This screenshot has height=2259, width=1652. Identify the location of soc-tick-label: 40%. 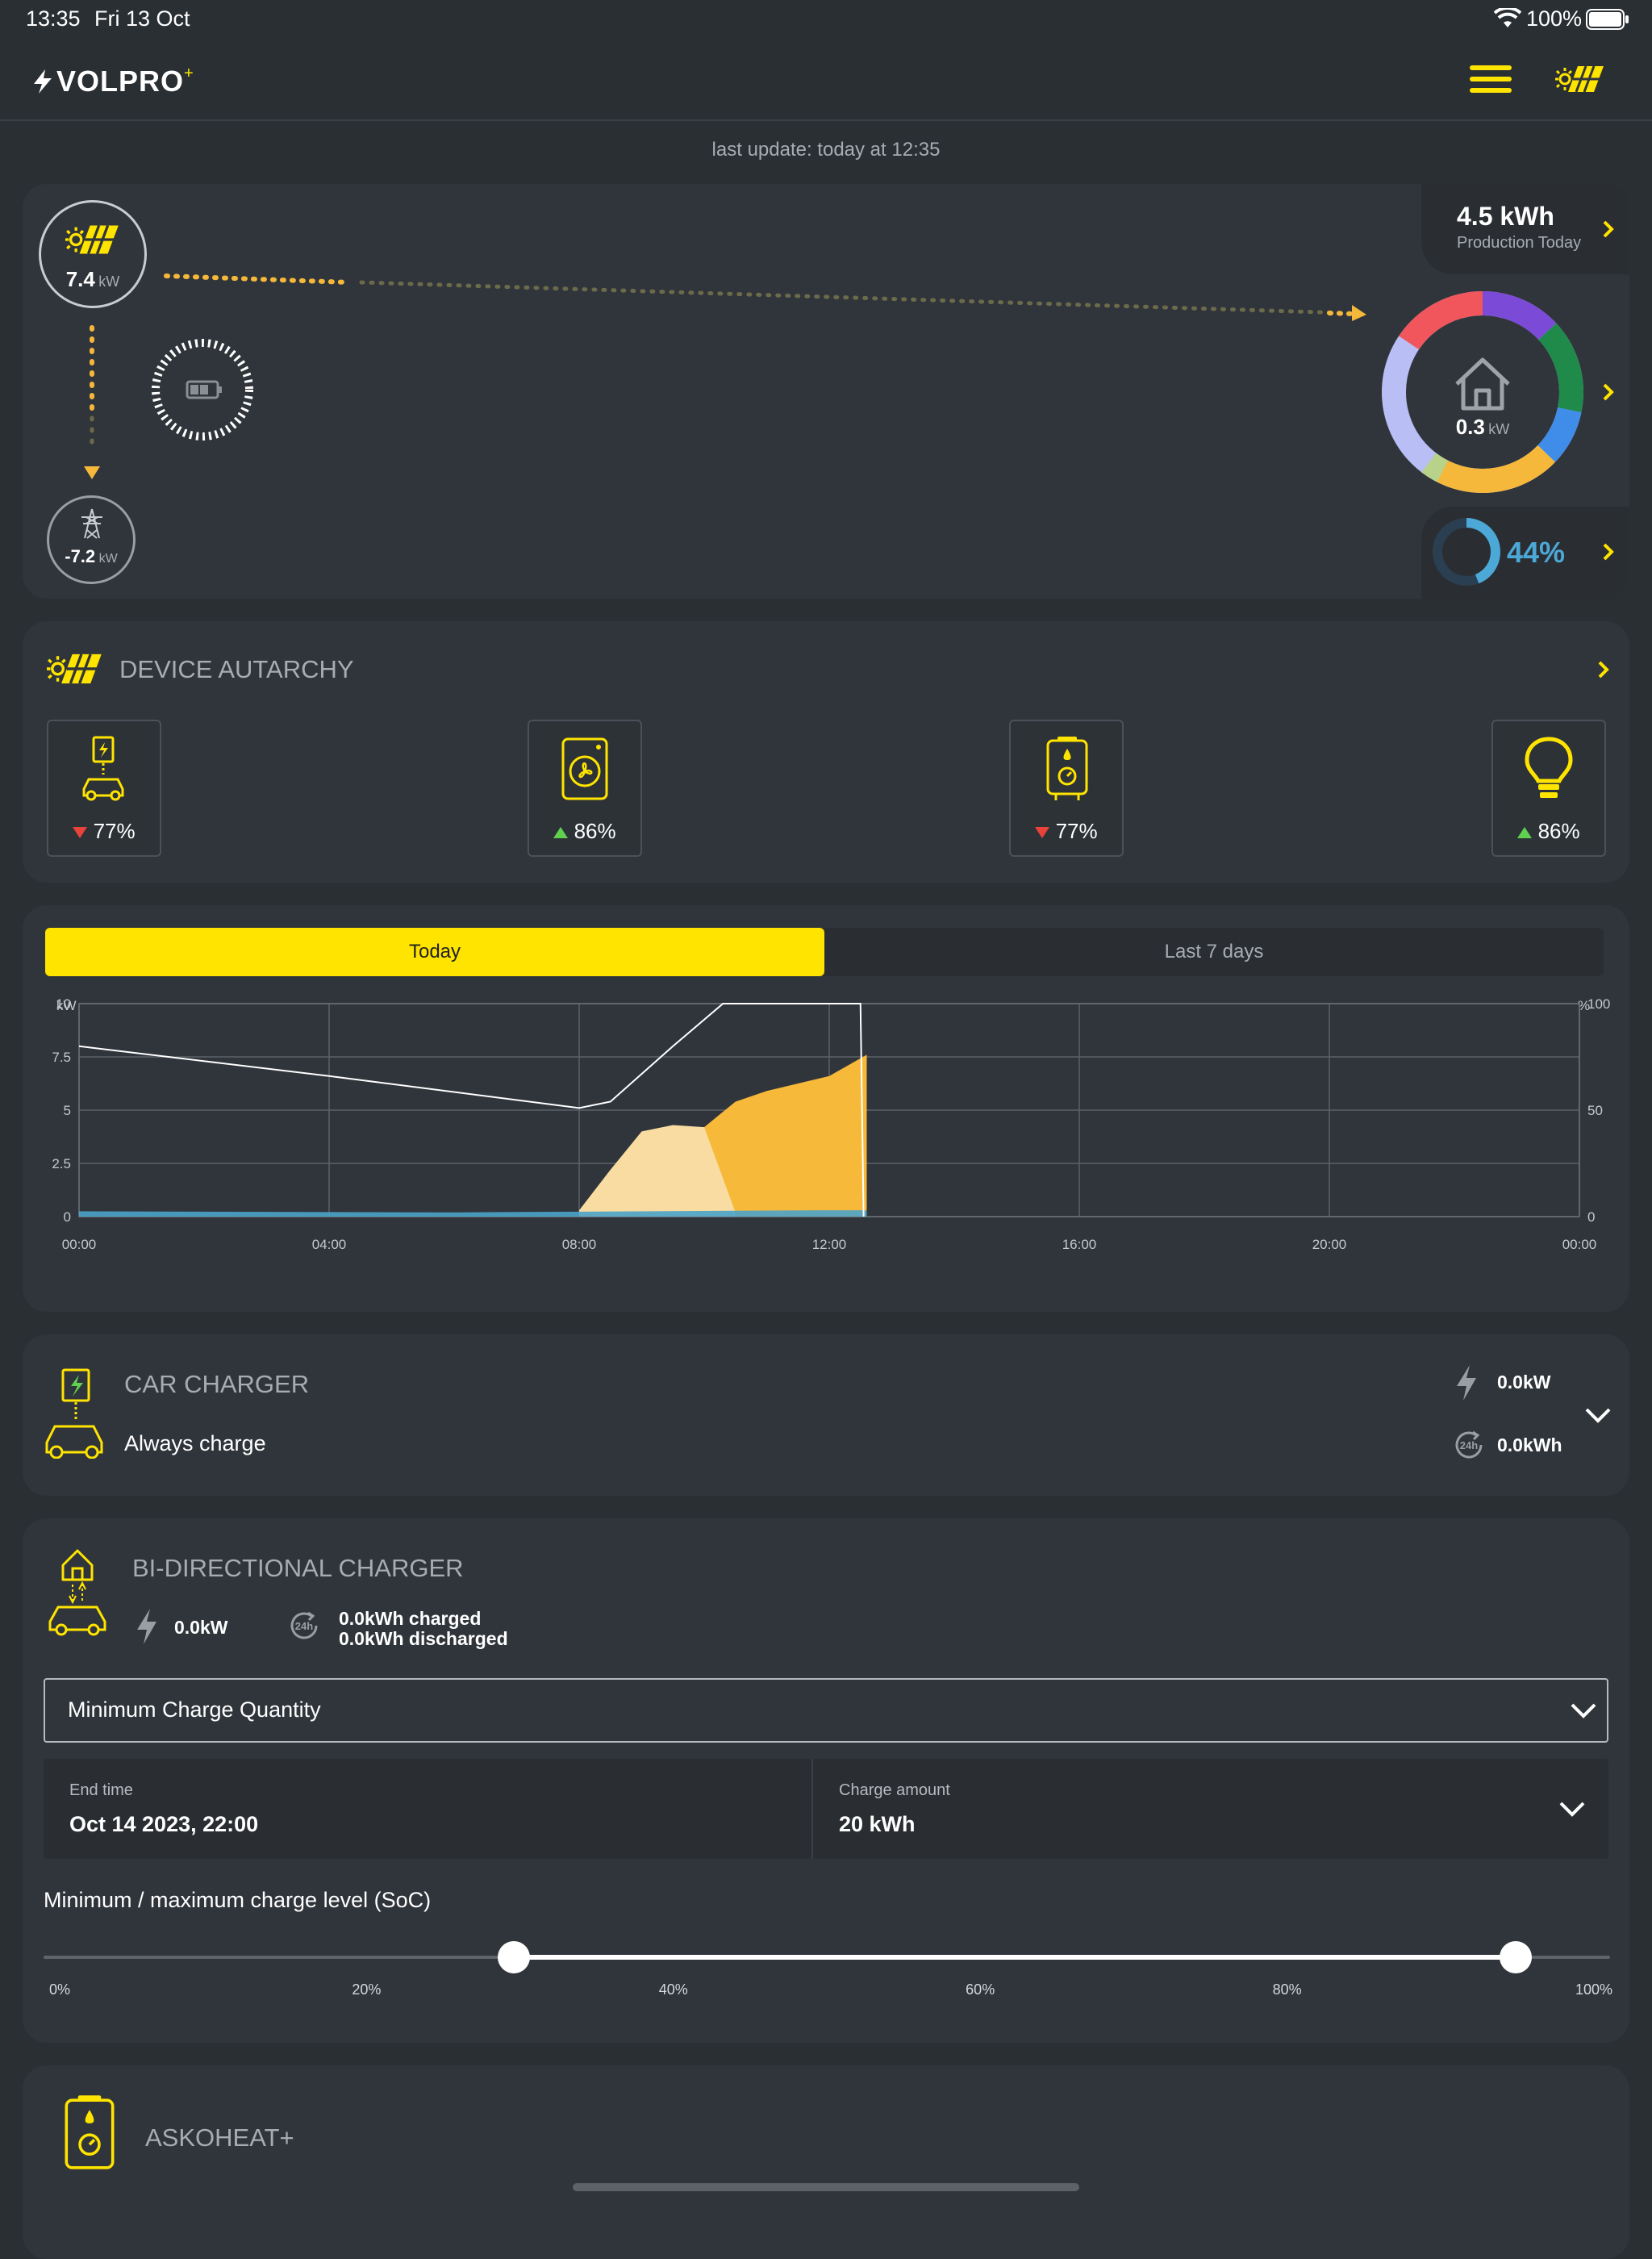
(673, 1990).